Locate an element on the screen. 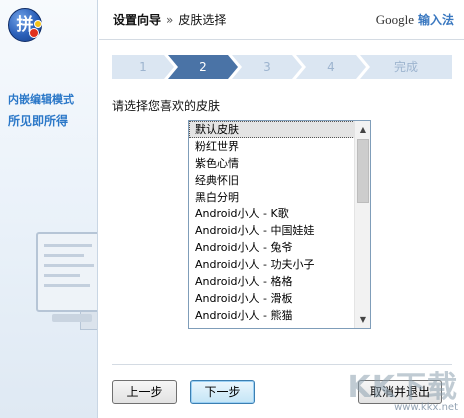  step-1: 1 is located at coordinates (143, 67).